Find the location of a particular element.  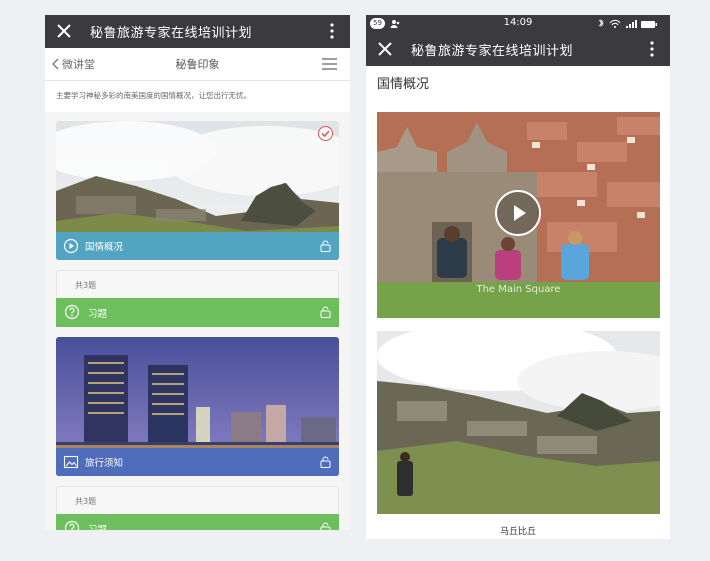

video-caption: The Main Square is located at coordinates (518, 289).